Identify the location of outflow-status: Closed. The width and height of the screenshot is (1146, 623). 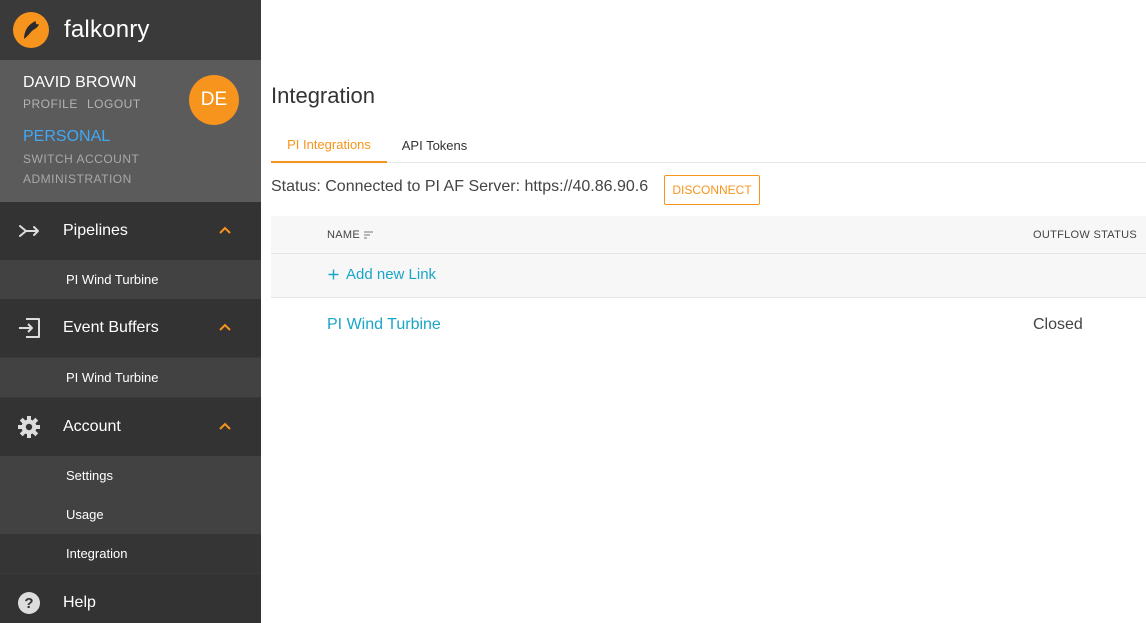
(1058, 324).